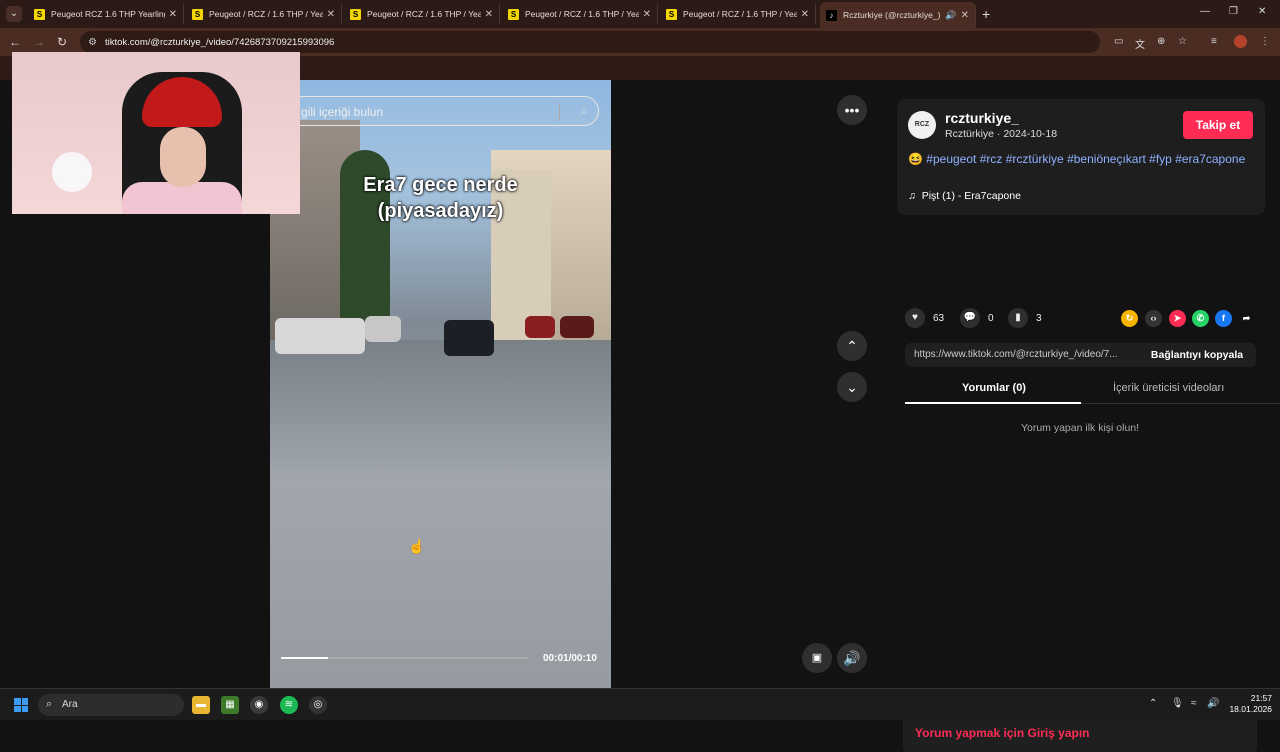 The width and height of the screenshot is (1280, 752). Describe the element at coordinates (982, 118) in the screenshot. I see `username: rczturkiye_` at that location.